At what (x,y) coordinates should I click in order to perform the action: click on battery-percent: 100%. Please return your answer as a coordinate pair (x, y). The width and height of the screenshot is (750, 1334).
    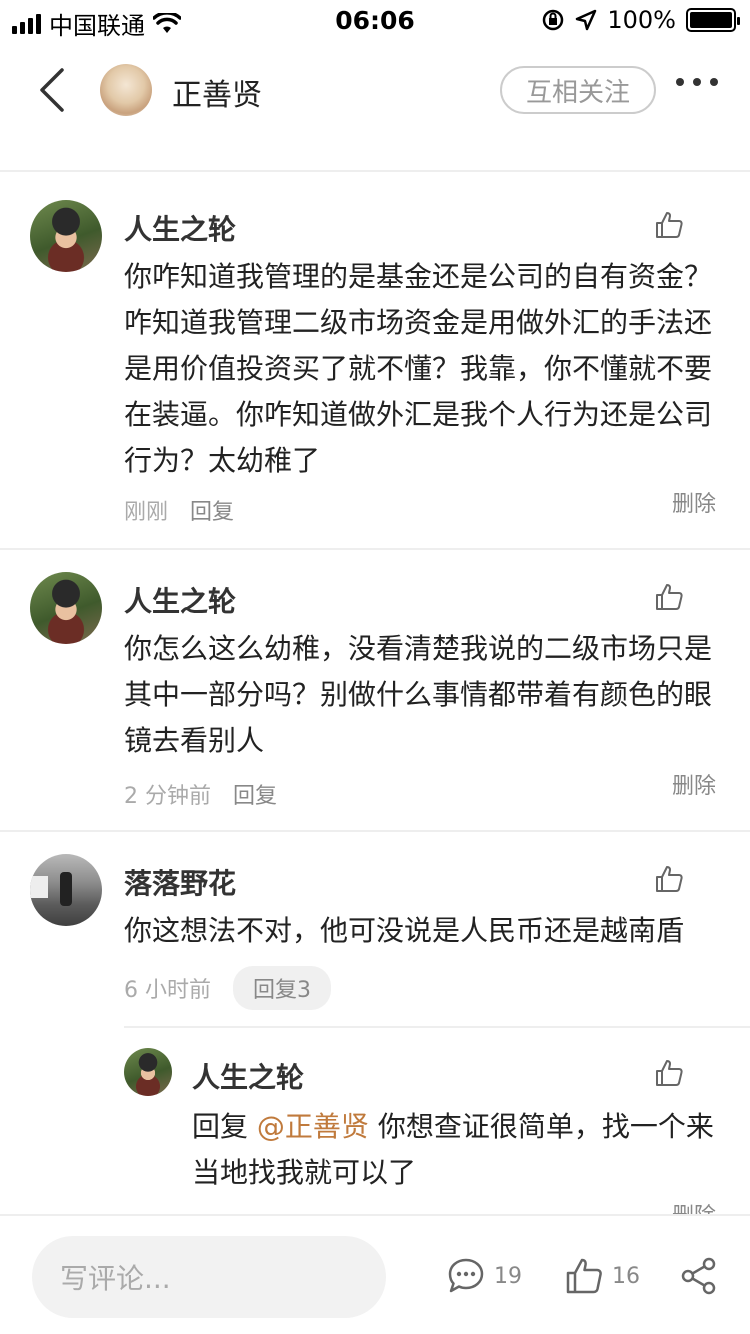
    Looking at the image, I should click on (641, 20).